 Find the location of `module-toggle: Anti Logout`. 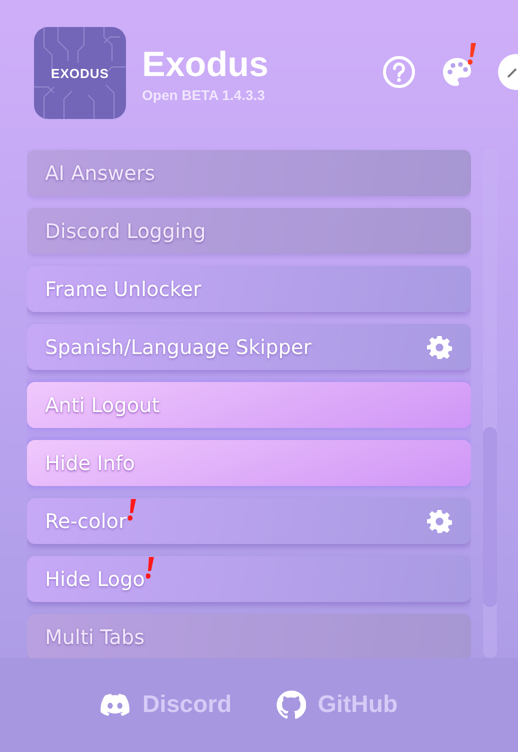

module-toggle: Anti Logout is located at coordinates (249, 405).